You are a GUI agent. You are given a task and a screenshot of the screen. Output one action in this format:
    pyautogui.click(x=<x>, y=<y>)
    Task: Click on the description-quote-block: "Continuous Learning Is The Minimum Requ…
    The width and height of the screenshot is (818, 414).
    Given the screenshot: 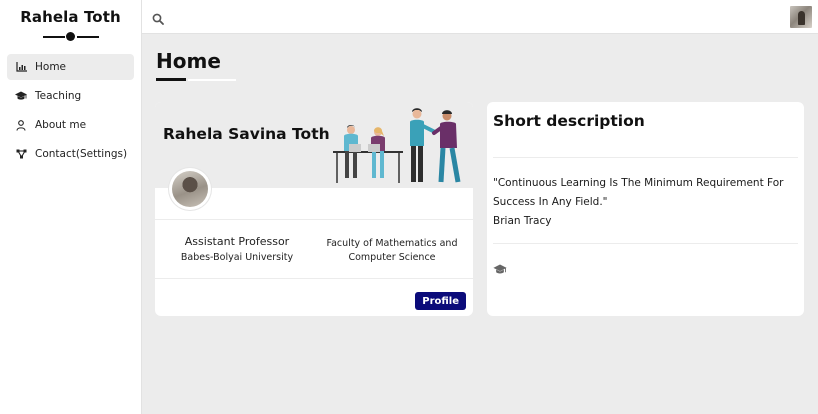 What is the action you would take?
    pyautogui.click(x=643, y=202)
    